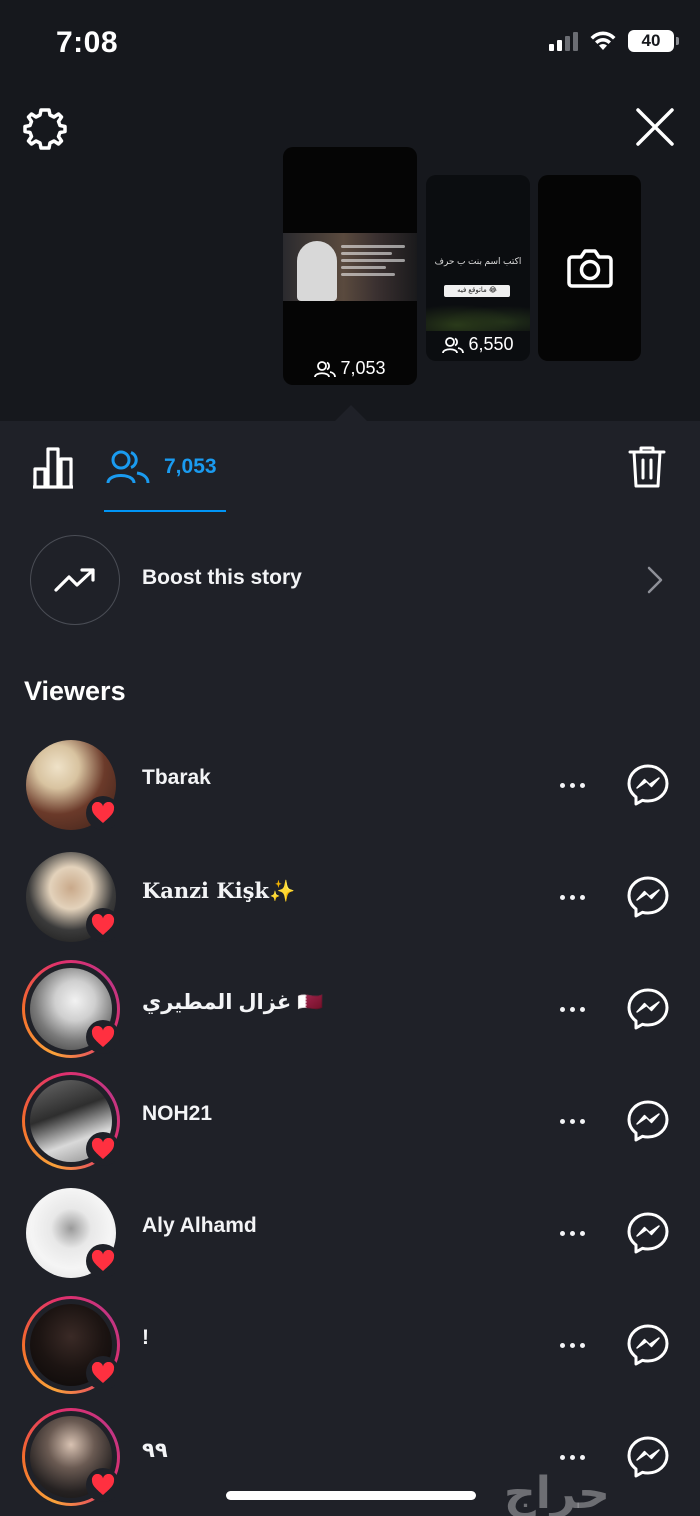 Image resolution: width=700 pixels, height=1516 pixels. Describe the element at coordinates (478, 261) in the screenshot. I see `story-caption: اكتب اسم بنت ب حرف` at that location.